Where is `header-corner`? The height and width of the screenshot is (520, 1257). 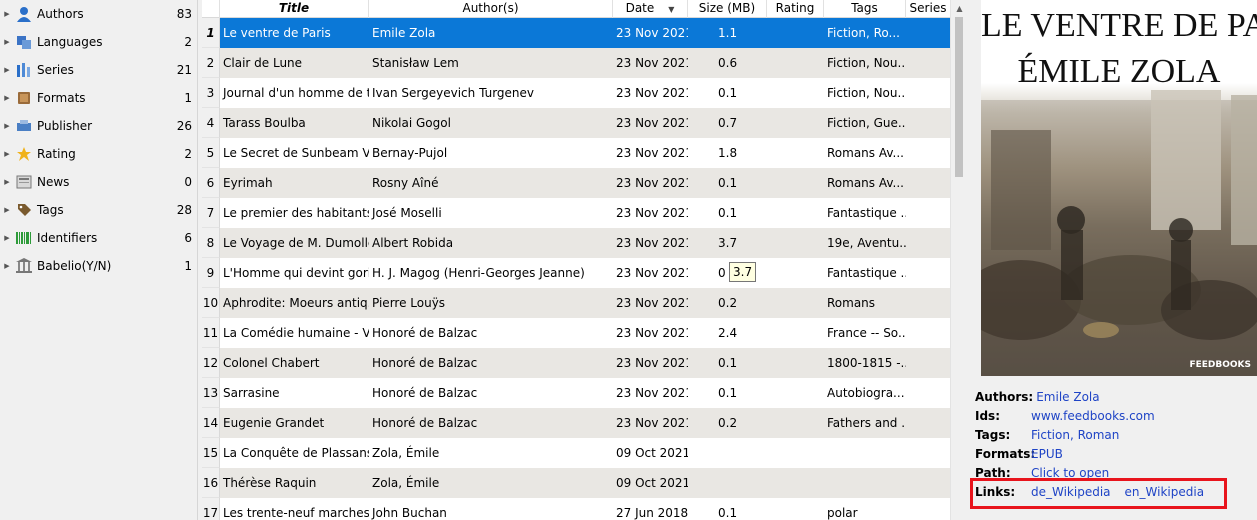
header-corner is located at coordinates (211, 9).